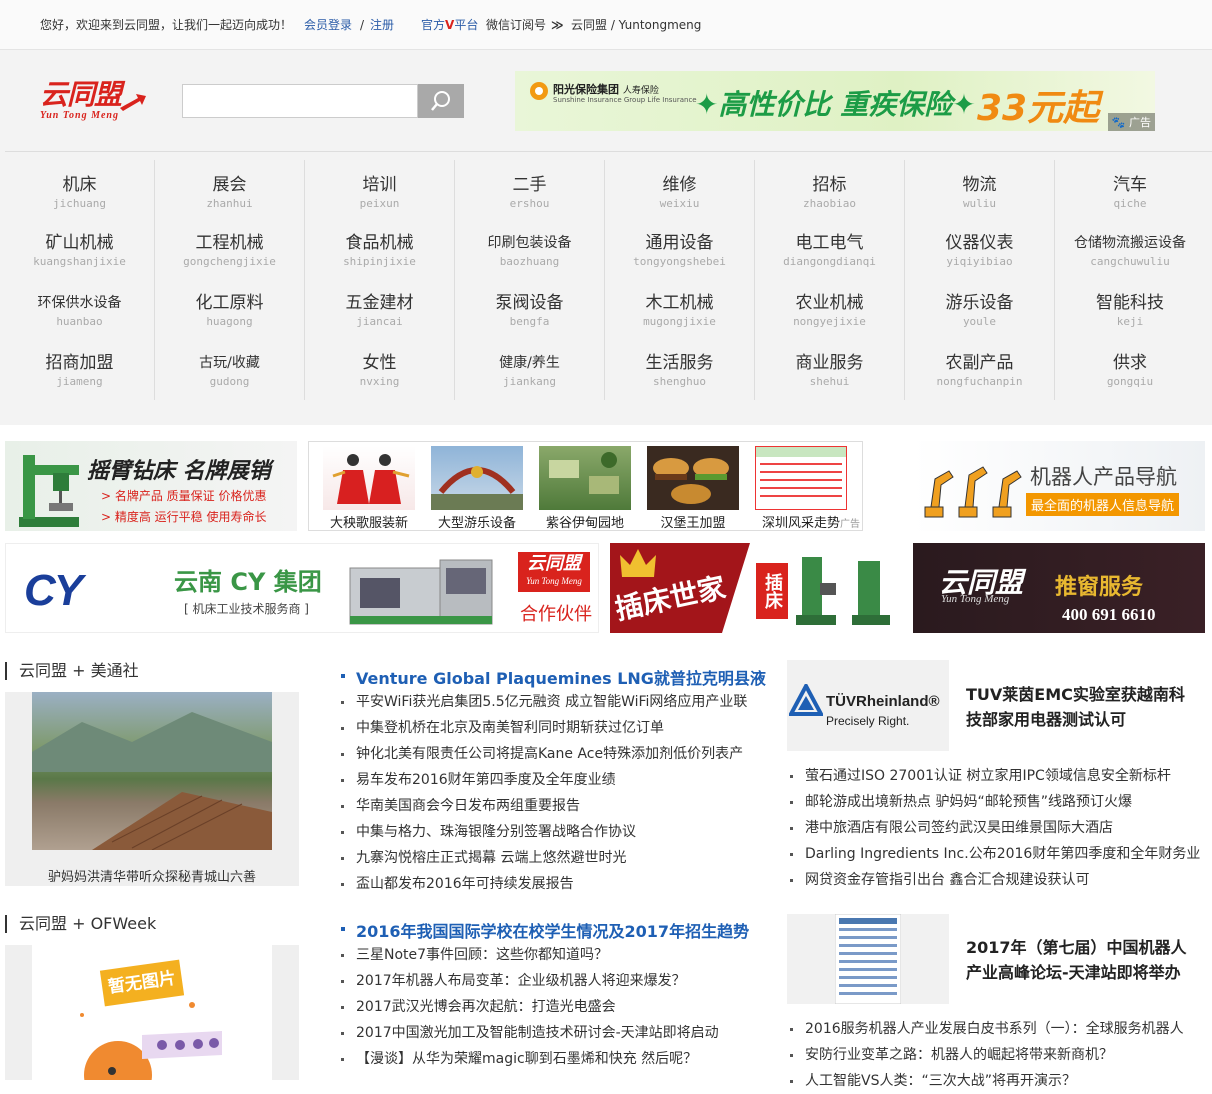 The height and width of the screenshot is (1094, 1212). I want to click on news-item: 【漫谈】从华为荣耀magic聊到石墨烯和快充 然后呢？, so click(529, 1059).